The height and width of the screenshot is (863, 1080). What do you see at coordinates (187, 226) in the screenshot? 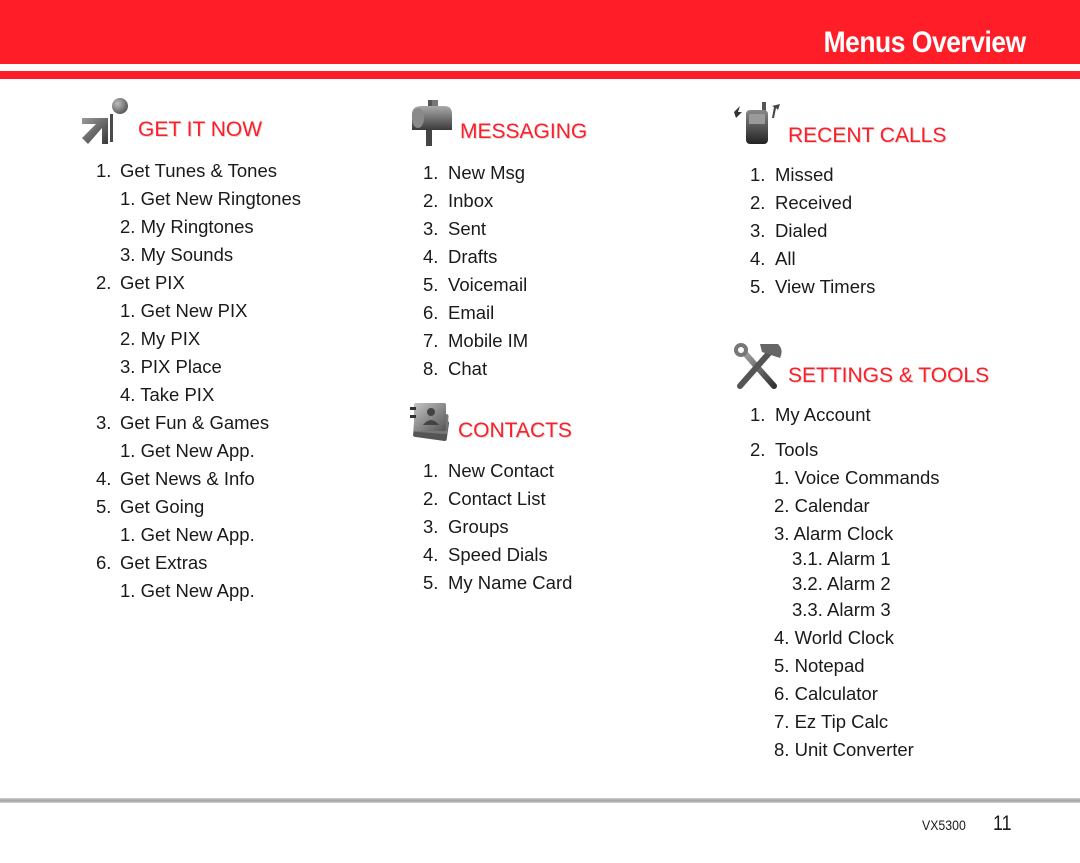
I see `menu-subitem: 2. My Ringtones` at bounding box center [187, 226].